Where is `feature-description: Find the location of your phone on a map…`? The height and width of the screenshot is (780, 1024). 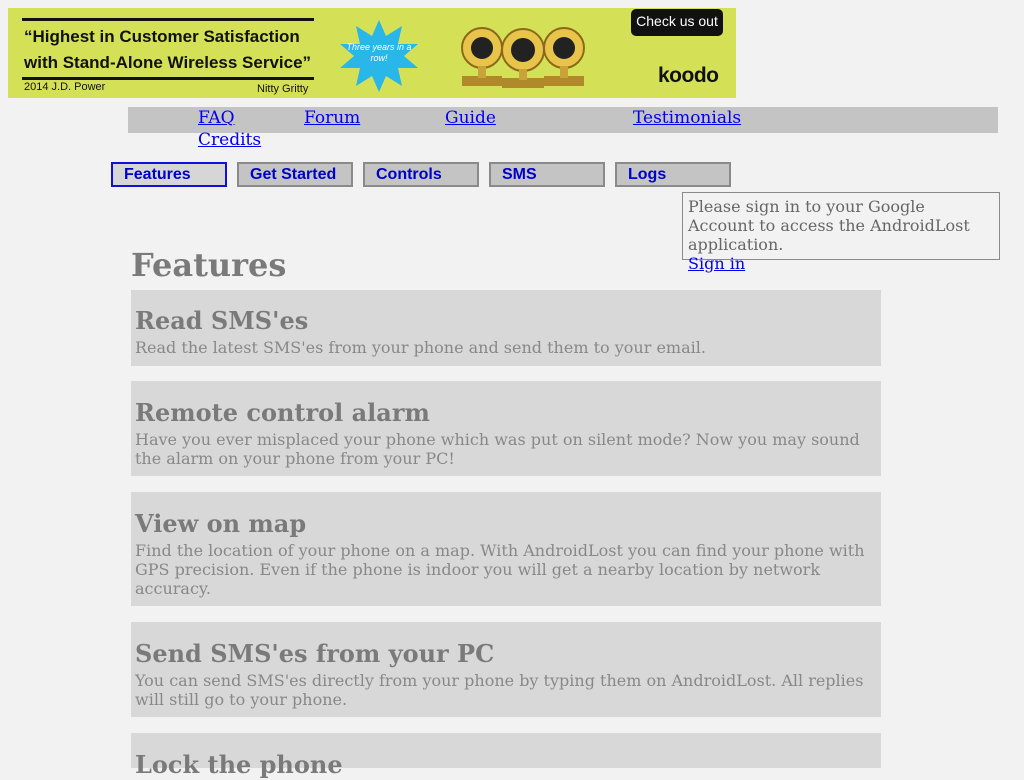 feature-description: Find the location of your phone on a map… is located at coordinates (500, 569).